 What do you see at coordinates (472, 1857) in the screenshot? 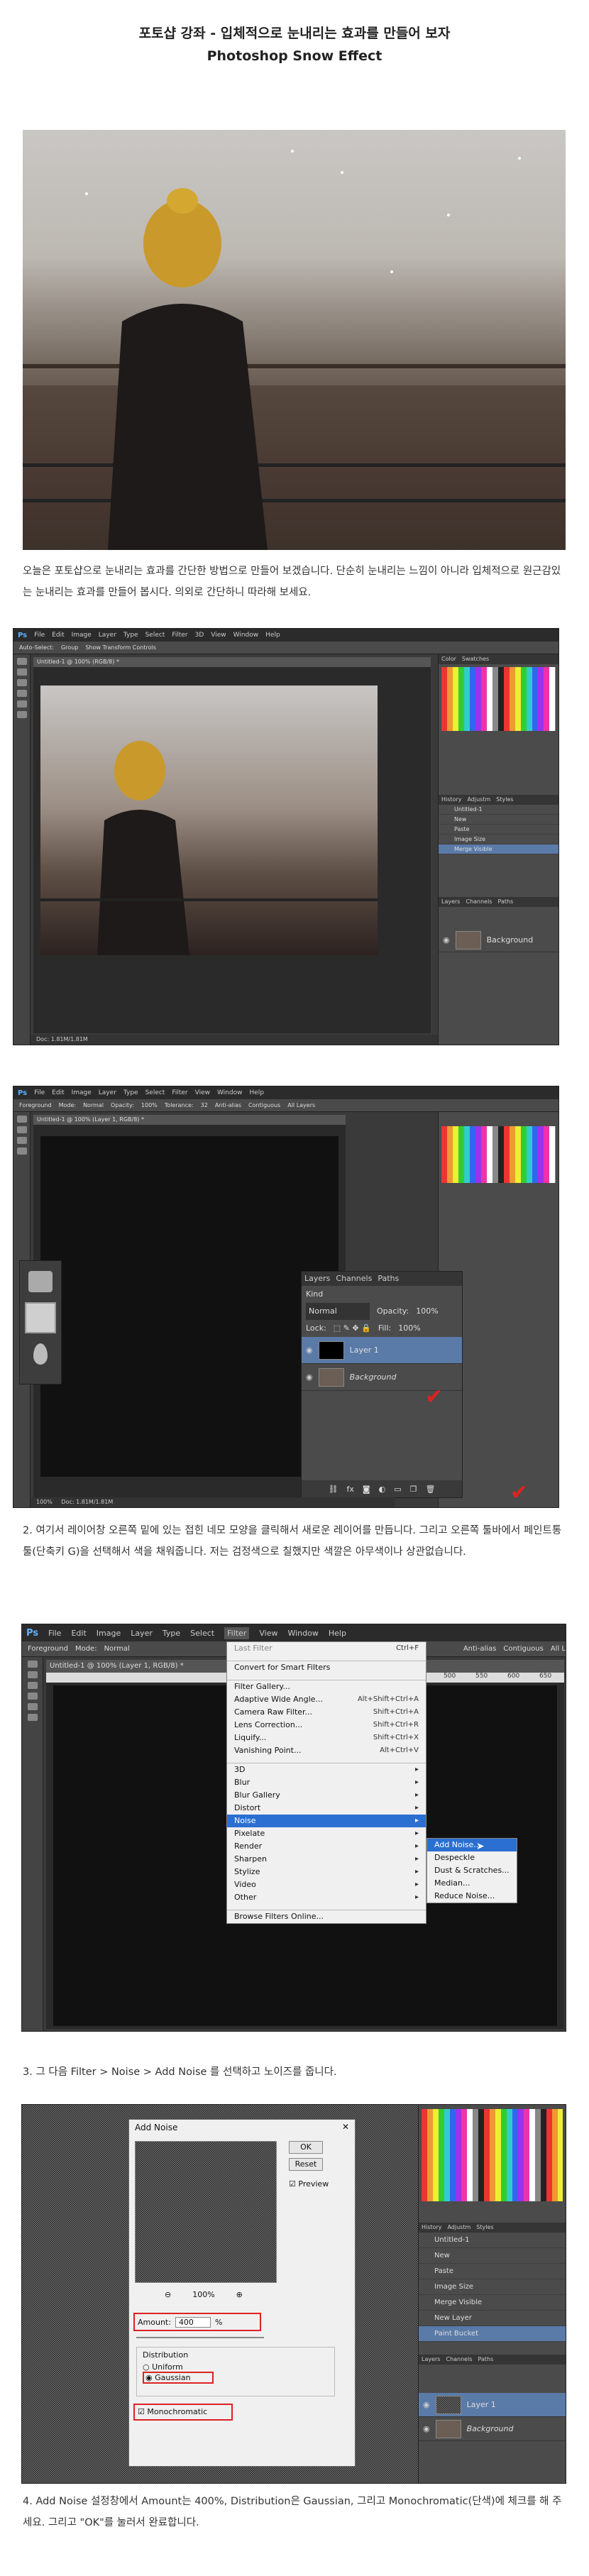
I see `menu-item-despeckle: Despeckle` at bounding box center [472, 1857].